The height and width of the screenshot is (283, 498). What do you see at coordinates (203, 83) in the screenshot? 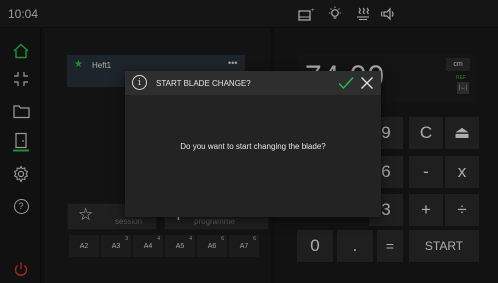
I see `dialog-title: START BLADE CHANGE?` at bounding box center [203, 83].